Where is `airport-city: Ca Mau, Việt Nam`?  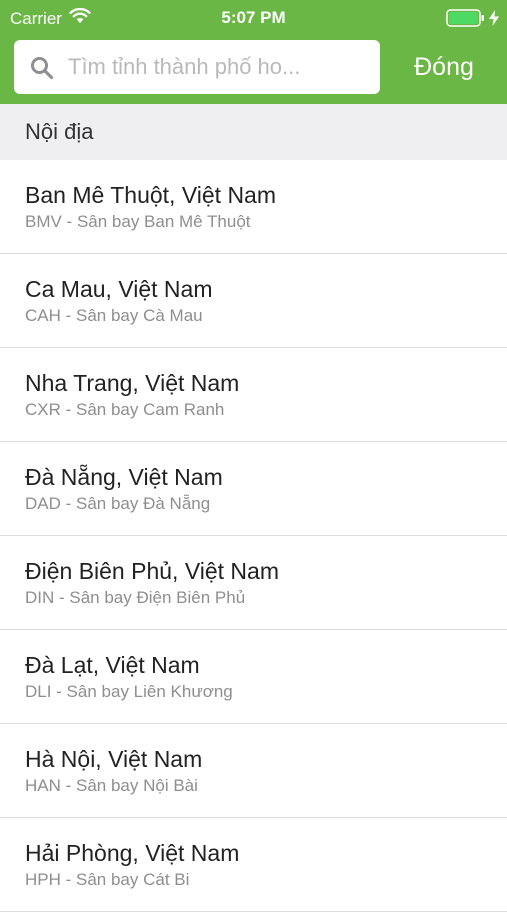
airport-city: Ca Mau, Việt Nam is located at coordinates (119, 289).